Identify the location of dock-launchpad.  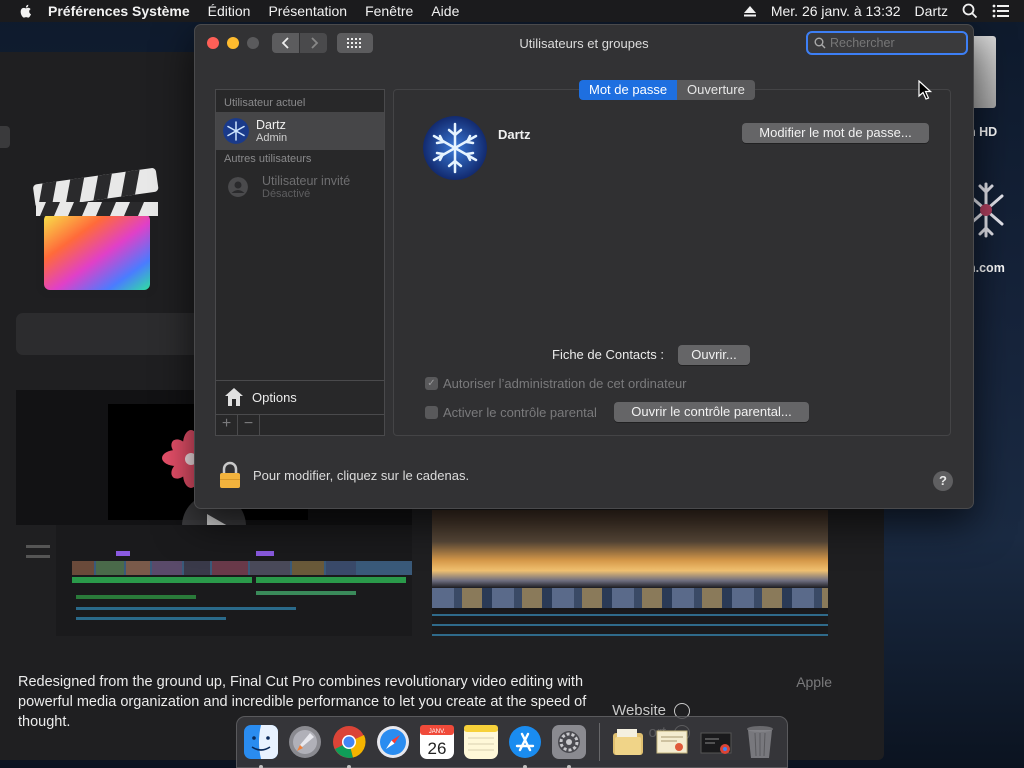
(305, 742).